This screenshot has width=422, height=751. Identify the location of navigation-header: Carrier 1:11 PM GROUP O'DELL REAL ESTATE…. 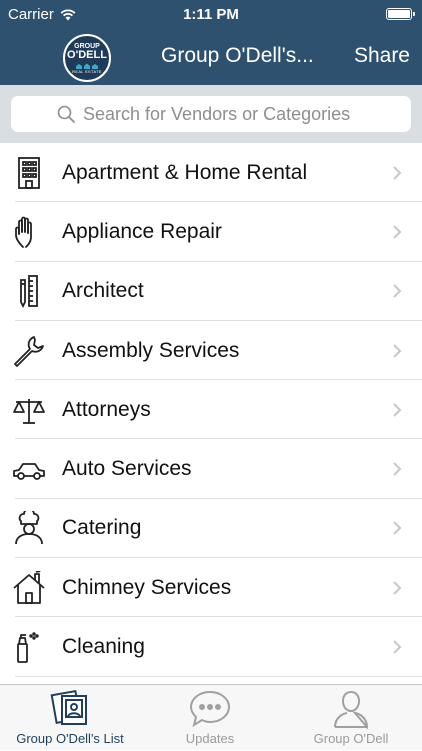
(211, 42).